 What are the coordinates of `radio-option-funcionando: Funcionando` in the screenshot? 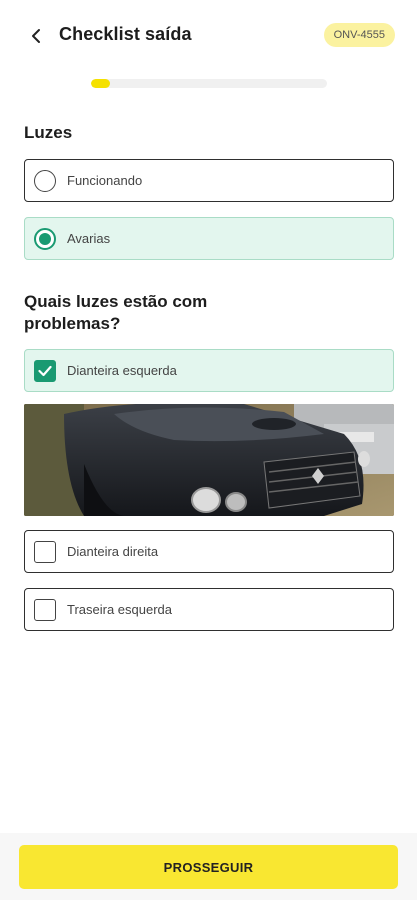 It's located at (209, 180).